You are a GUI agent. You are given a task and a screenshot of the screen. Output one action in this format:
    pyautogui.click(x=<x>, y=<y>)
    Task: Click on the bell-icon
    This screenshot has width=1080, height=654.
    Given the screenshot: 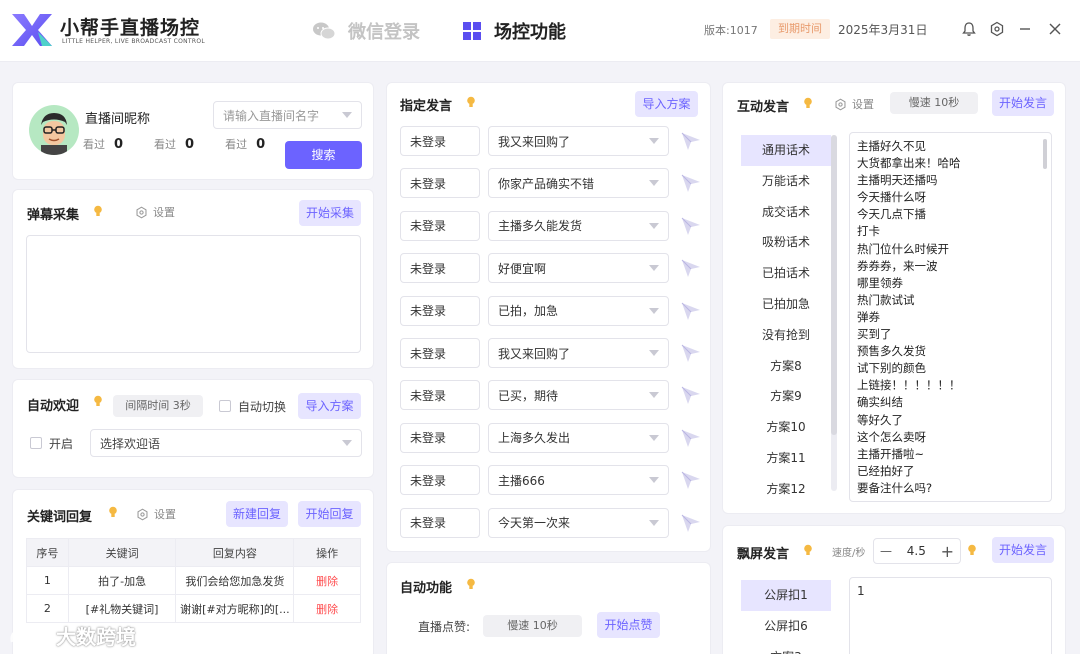 What is the action you would take?
    pyautogui.click(x=969, y=29)
    